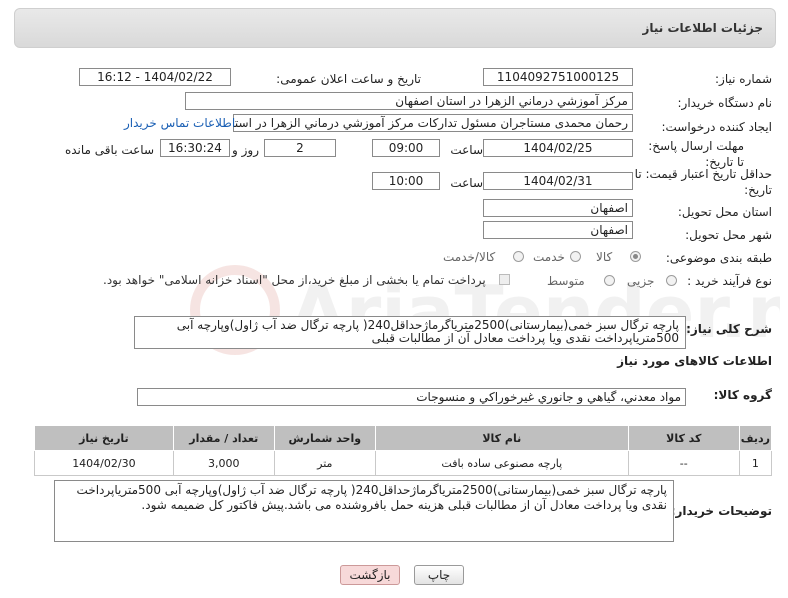 The width and height of the screenshot is (788, 598). What do you see at coordinates (179, 123) in the screenshot?
I see `buyer-contact-link: اطلاعات تماس خریدار` at bounding box center [179, 123].